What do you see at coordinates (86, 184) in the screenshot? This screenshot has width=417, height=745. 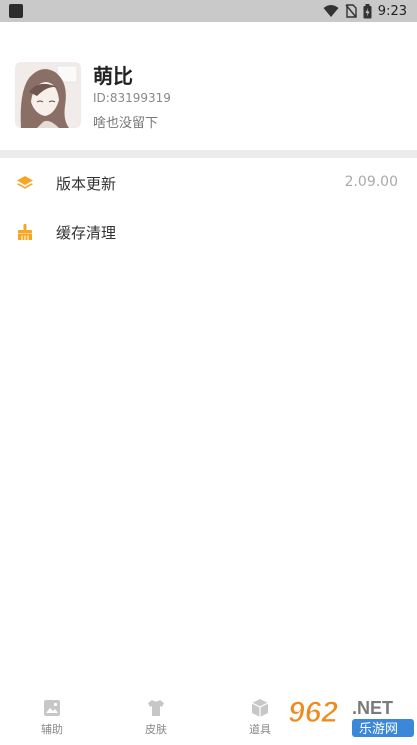 I see `menu-item-label: 版本更新` at bounding box center [86, 184].